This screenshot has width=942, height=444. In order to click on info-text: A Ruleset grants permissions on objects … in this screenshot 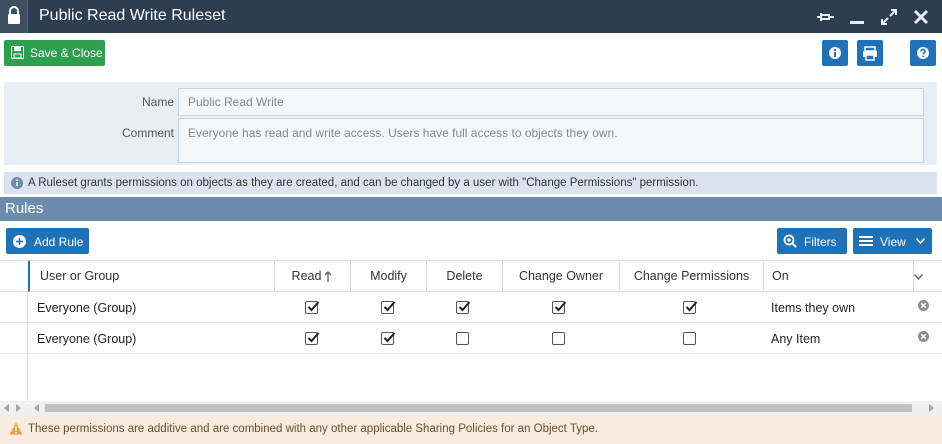, I will do `click(363, 183)`.